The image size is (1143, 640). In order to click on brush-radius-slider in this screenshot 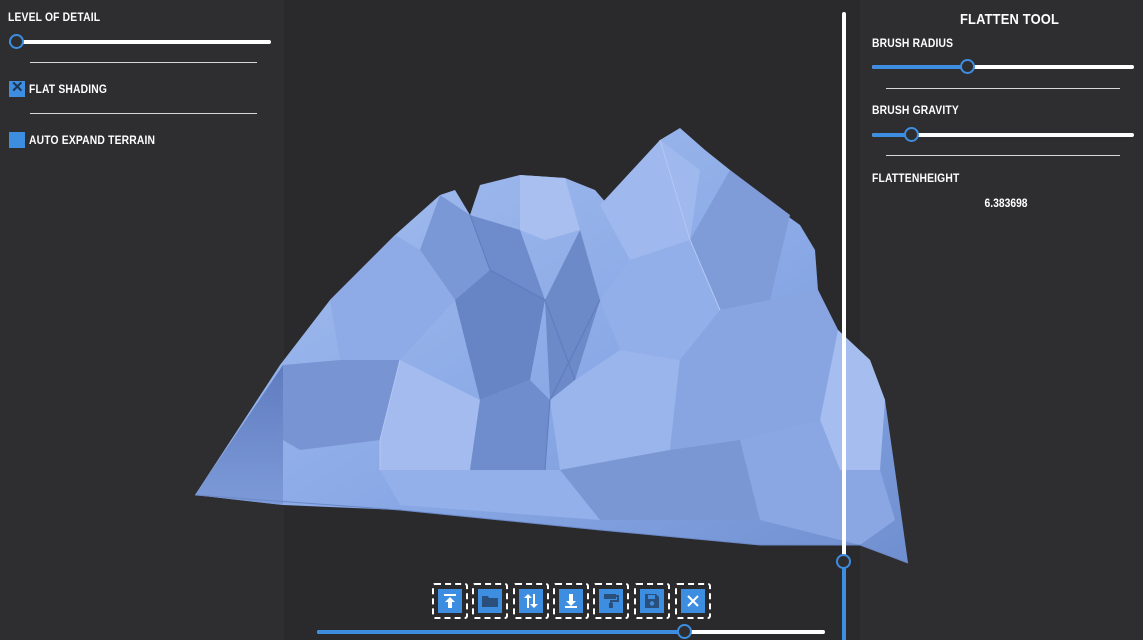, I will do `click(1003, 67)`.